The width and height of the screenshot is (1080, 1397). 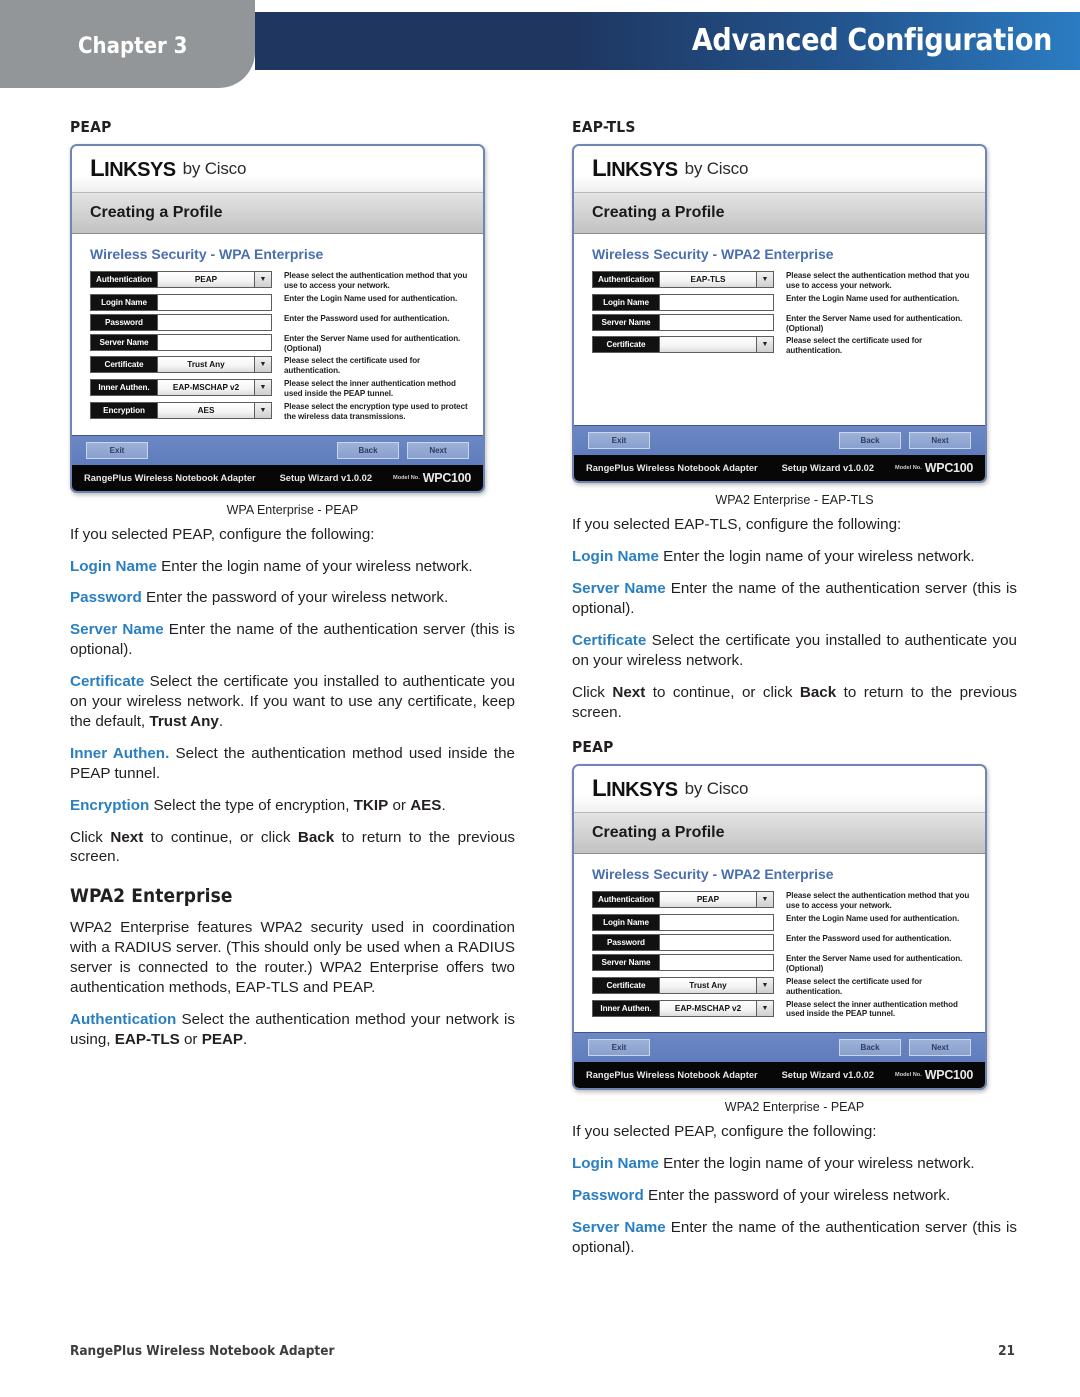 What do you see at coordinates (609, 640) in the screenshot?
I see `definition-term: Certificate` at bounding box center [609, 640].